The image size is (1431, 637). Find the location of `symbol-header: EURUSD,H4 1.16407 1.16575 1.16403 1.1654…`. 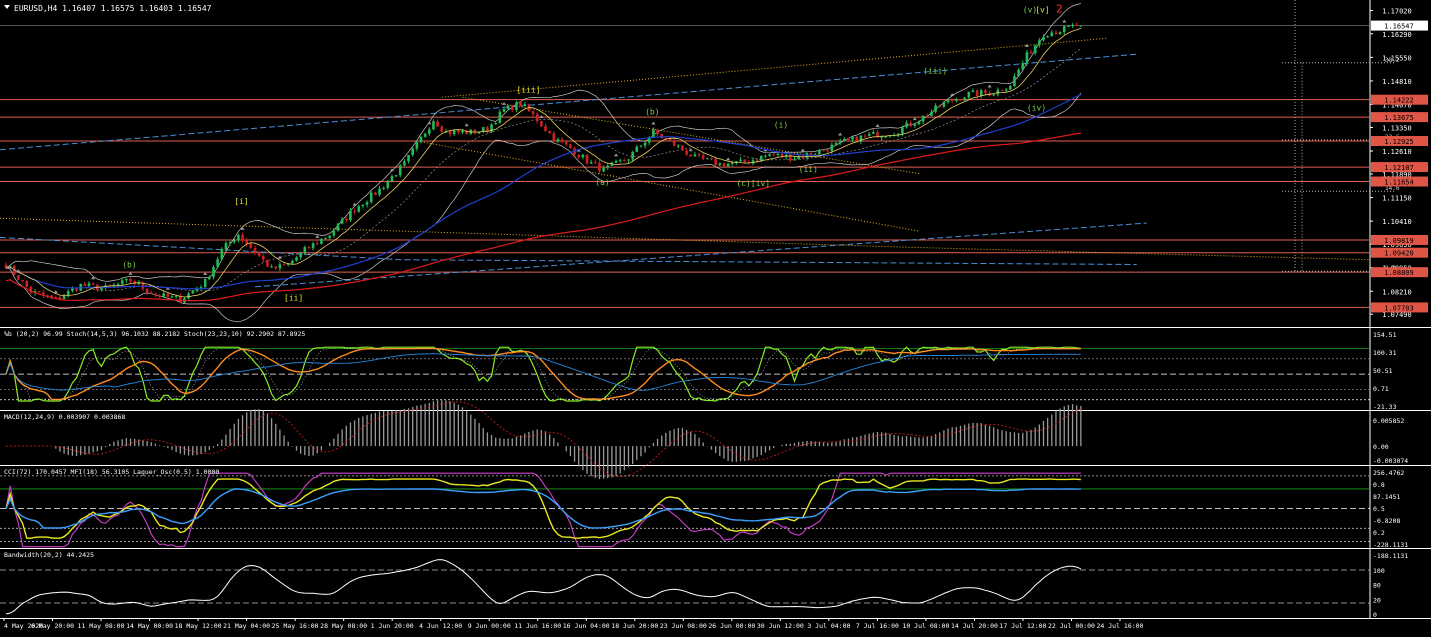

symbol-header: EURUSD,H4 1.16407 1.16575 1.16403 1.1654… is located at coordinates (113, 8).